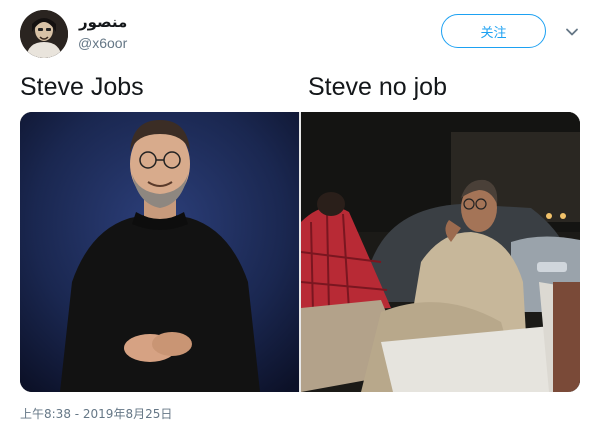 The width and height of the screenshot is (602, 426). Describe the element at coordinates (102, 22) in the screenshot. I see `display-name: منصور` at that location.